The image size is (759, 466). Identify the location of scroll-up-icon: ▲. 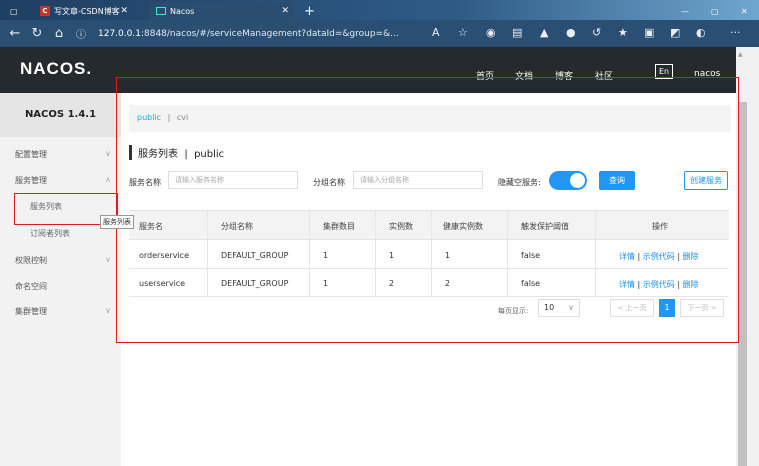
(740, 54).